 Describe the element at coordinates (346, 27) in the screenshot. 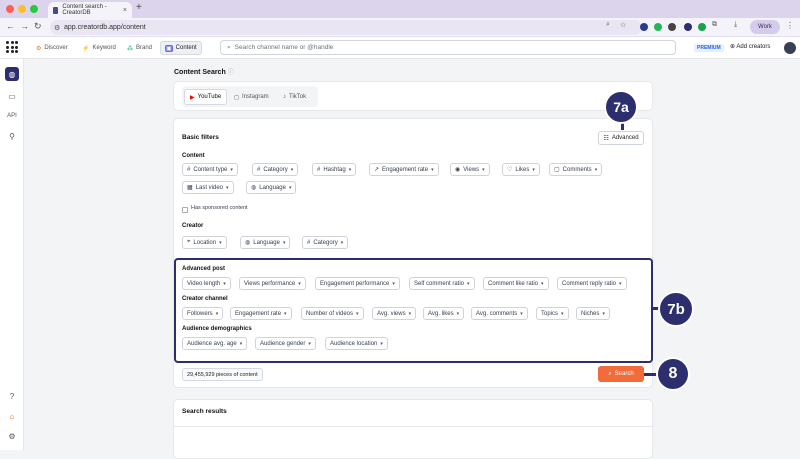

I see `address-bar: ⚙ app.creatordb.app/content` at that location.